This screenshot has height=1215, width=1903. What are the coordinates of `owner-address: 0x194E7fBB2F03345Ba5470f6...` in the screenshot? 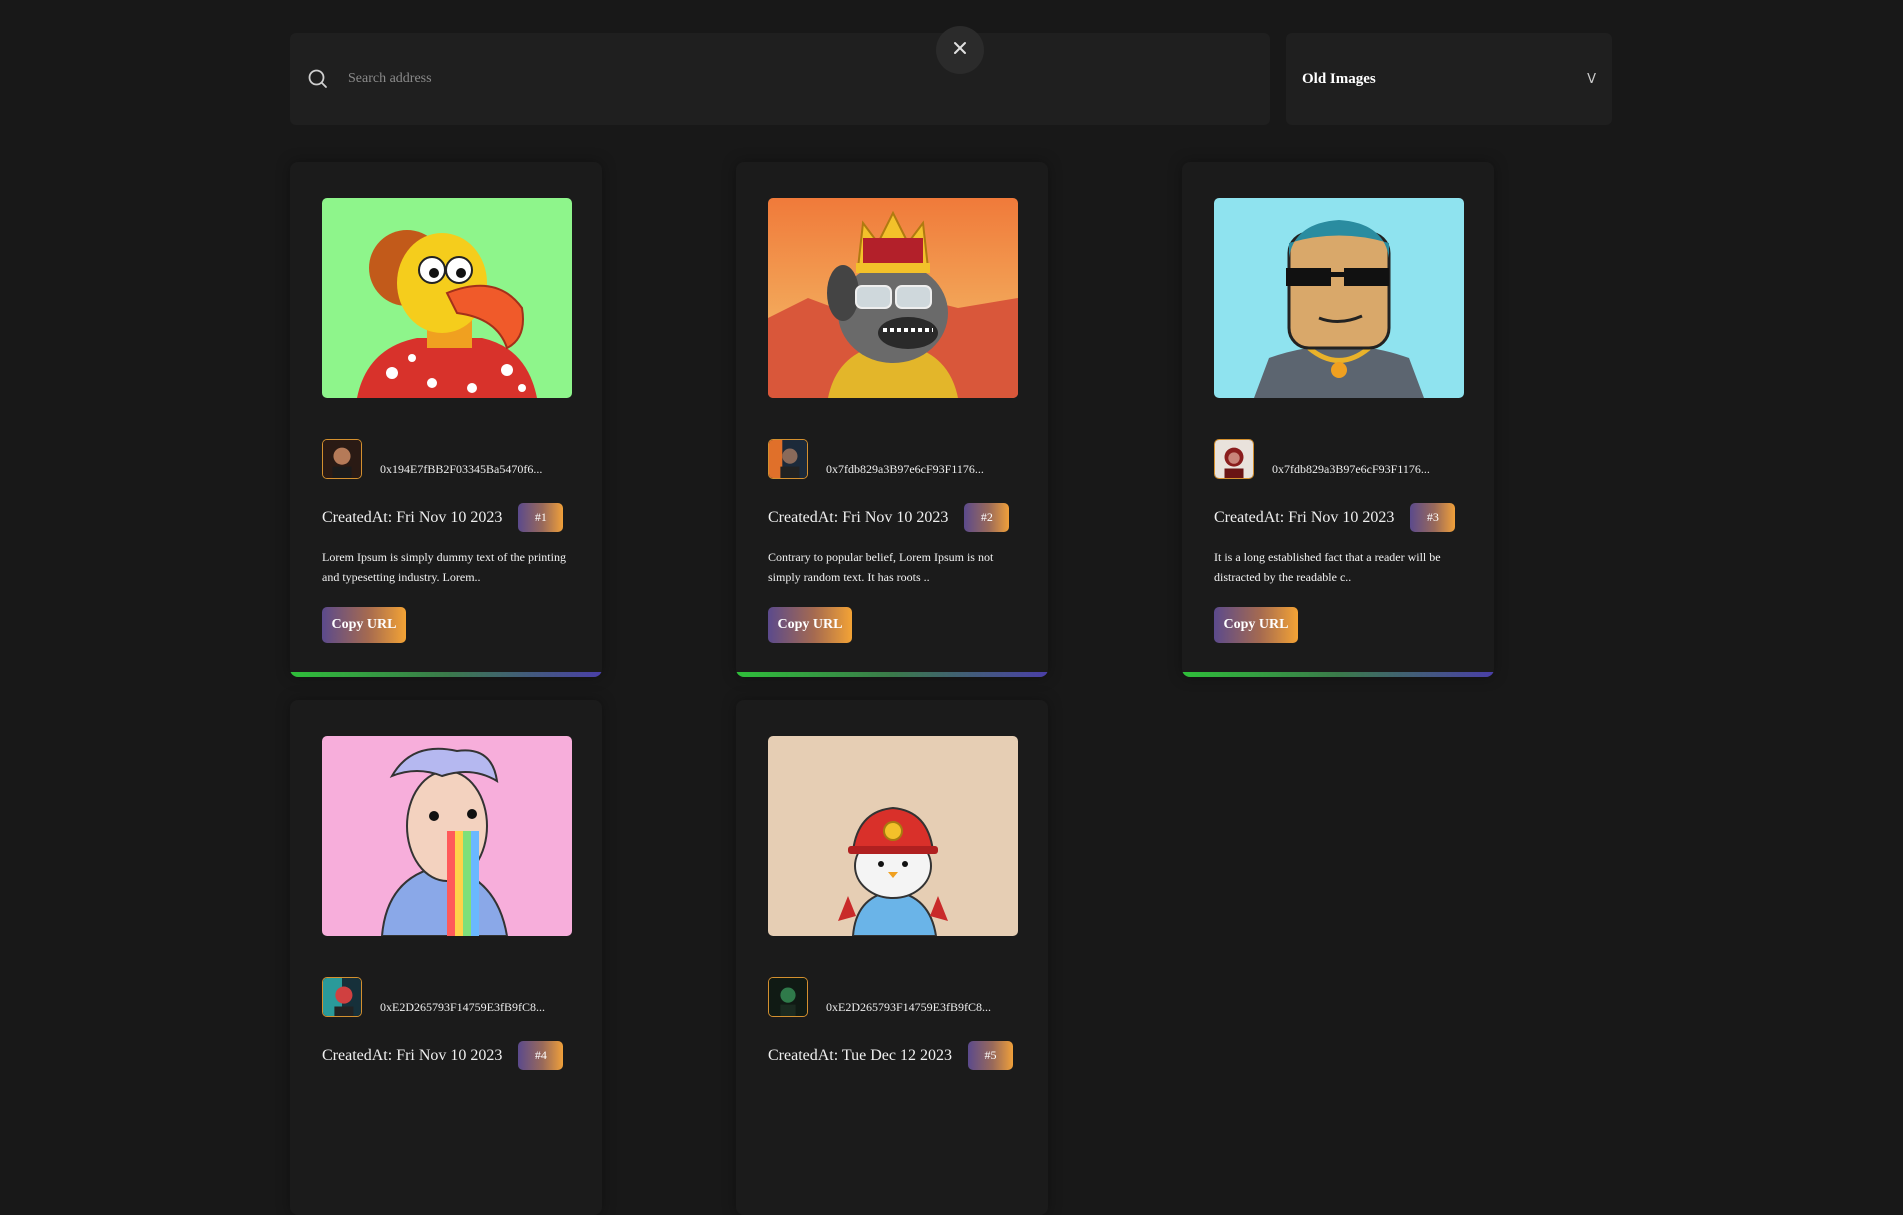 It's located at (461, 469).